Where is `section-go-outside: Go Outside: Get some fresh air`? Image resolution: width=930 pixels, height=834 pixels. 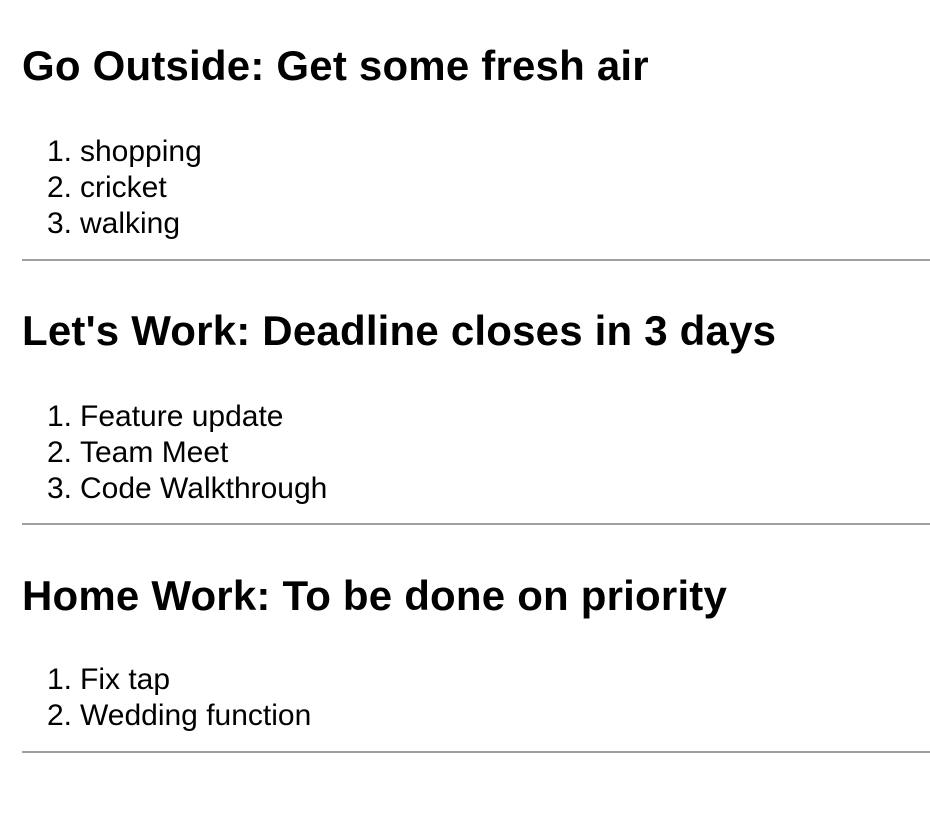 section-go-outside: Go Outside: Get some fresh air is located at coordinates (335, 66).